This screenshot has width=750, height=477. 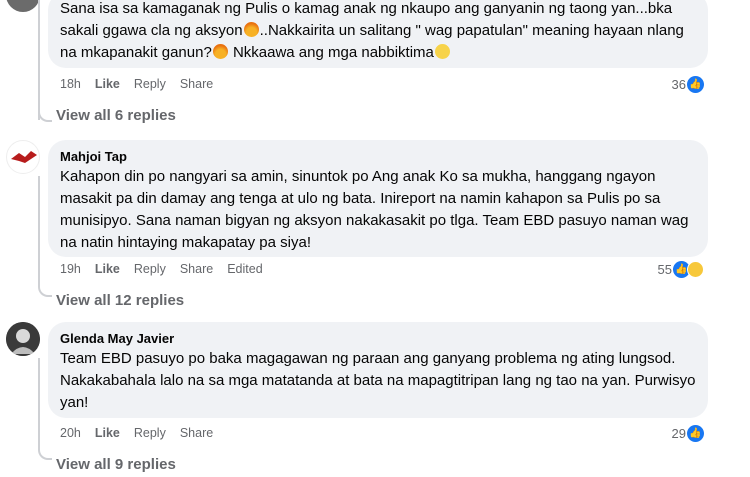 I want to click on avatar-logo-icon, so click(x=24, y=157).